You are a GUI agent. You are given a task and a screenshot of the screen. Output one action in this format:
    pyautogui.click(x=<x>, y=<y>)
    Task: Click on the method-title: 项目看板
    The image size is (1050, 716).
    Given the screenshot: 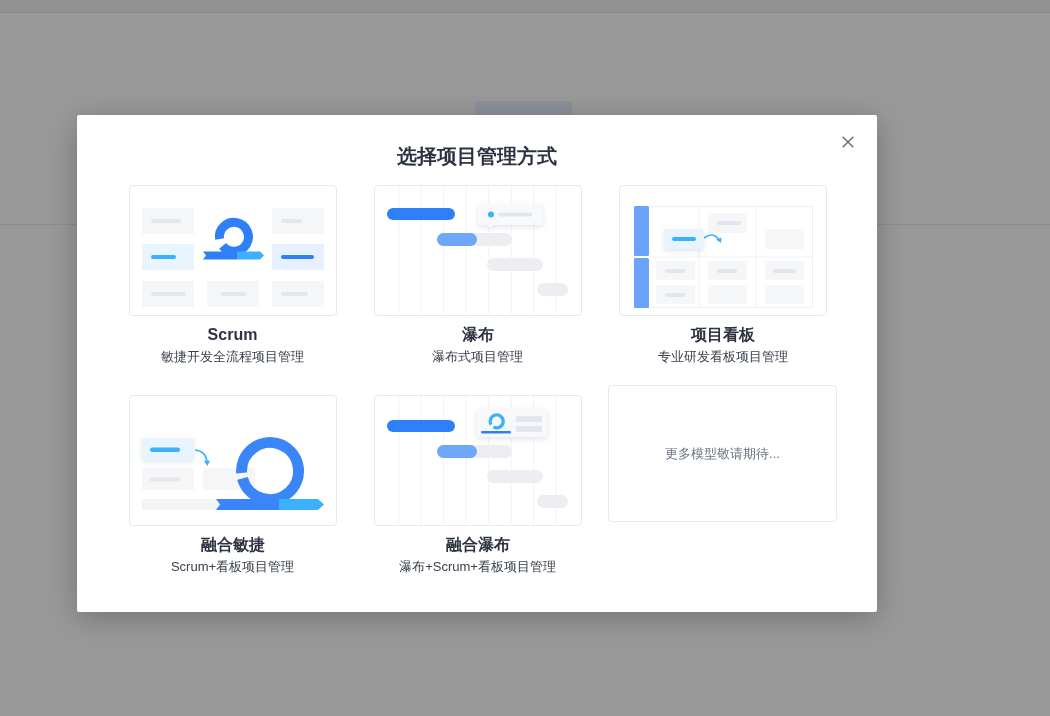 What is the action you would take?
    pyautogui.click(x=722, y=335)
    